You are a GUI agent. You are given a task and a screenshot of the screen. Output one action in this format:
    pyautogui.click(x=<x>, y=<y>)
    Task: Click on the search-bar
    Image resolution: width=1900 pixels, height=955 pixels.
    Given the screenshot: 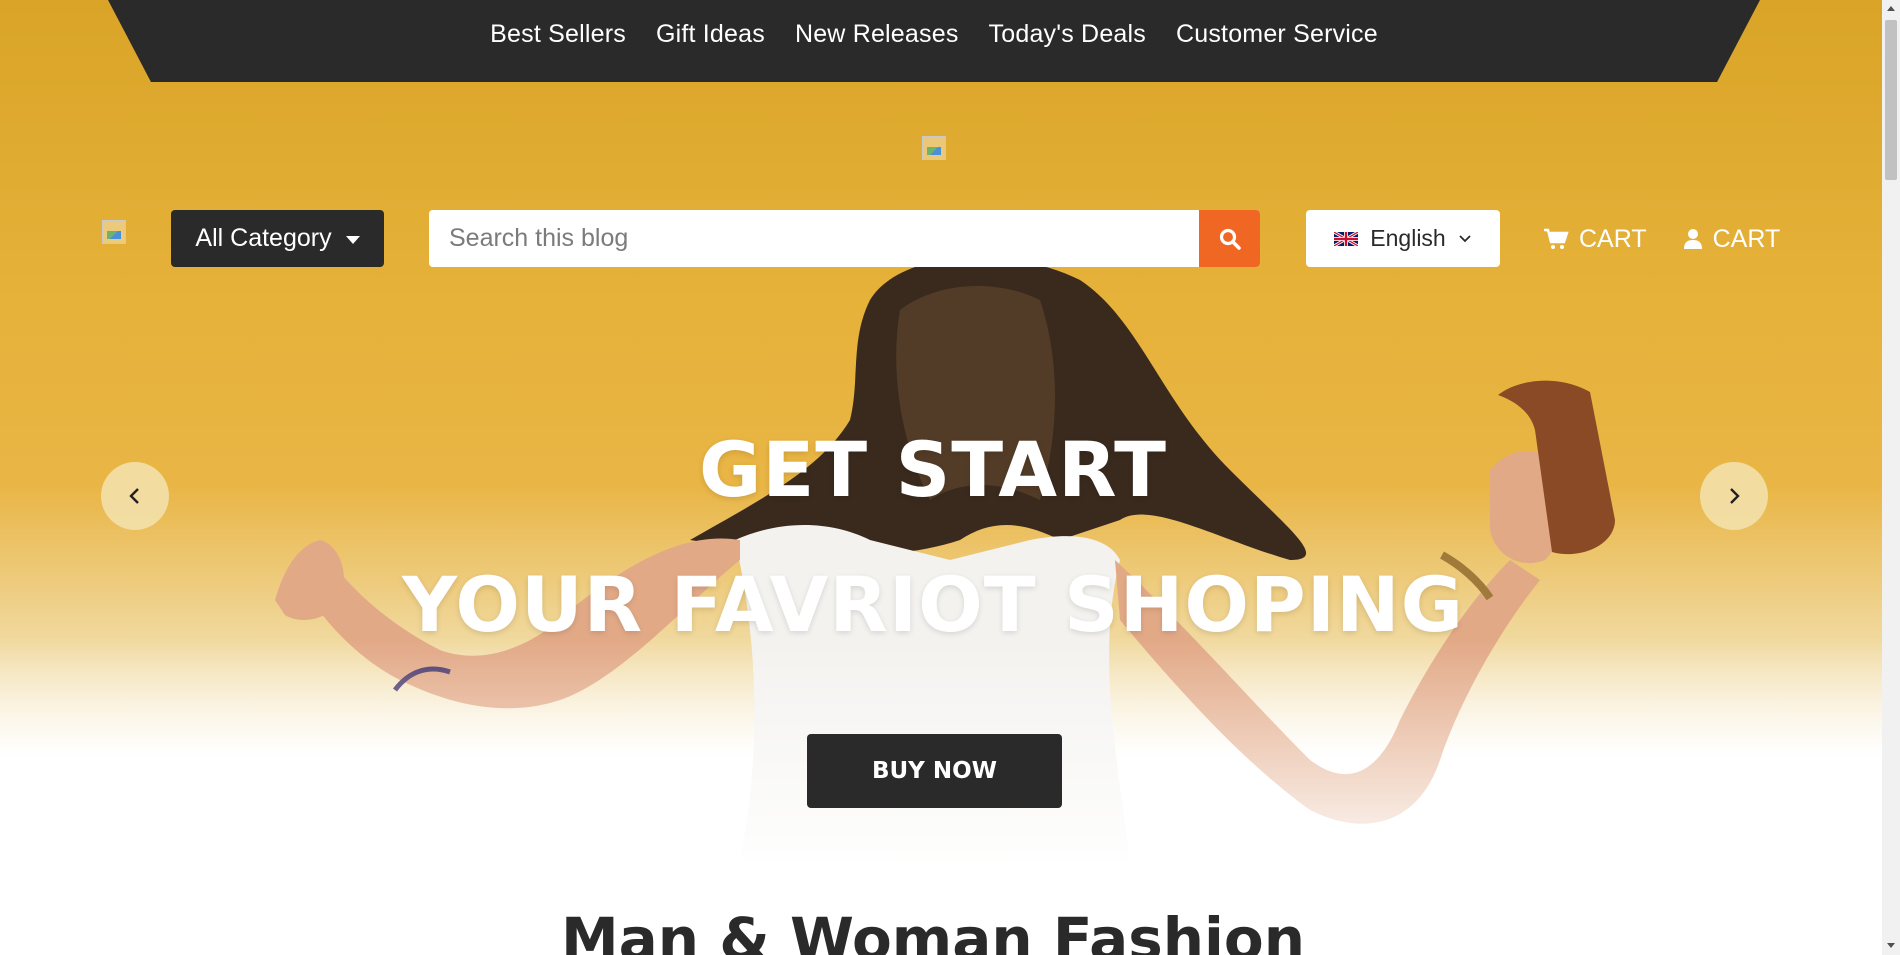 What is the action you would take?
    pyautogui.click(x=844, y=238)
    